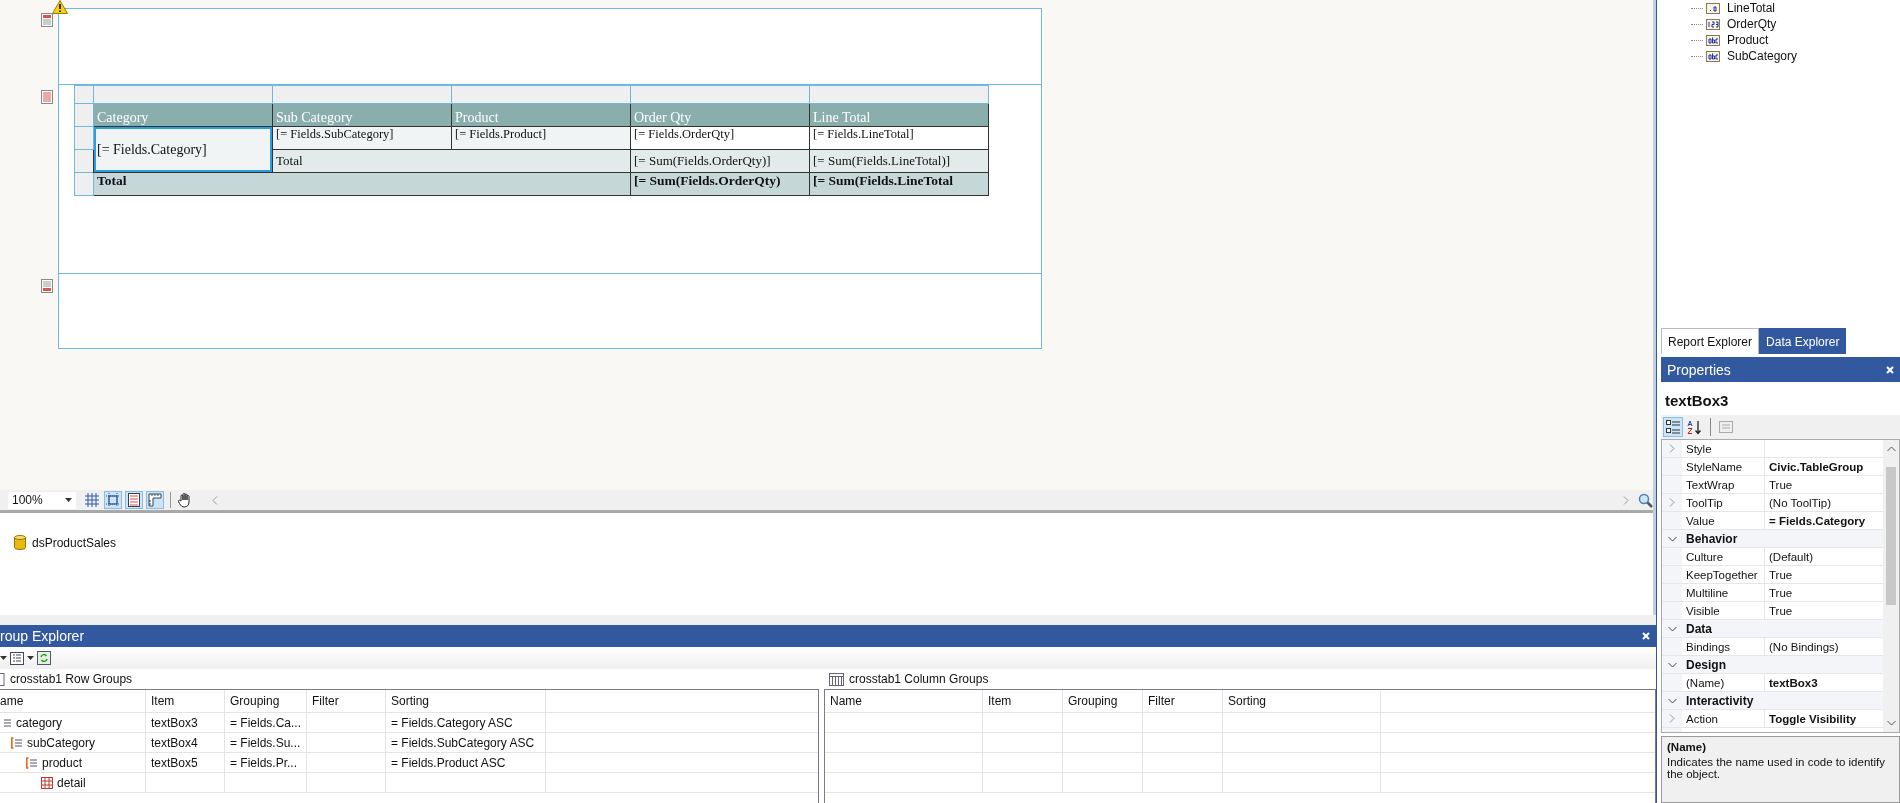 This screenshot has width=1900, height=803. What do you see at coordinates (1723, 718) in the screenshot?
I see `property-name: Action` at bounding box center [1723, 718].